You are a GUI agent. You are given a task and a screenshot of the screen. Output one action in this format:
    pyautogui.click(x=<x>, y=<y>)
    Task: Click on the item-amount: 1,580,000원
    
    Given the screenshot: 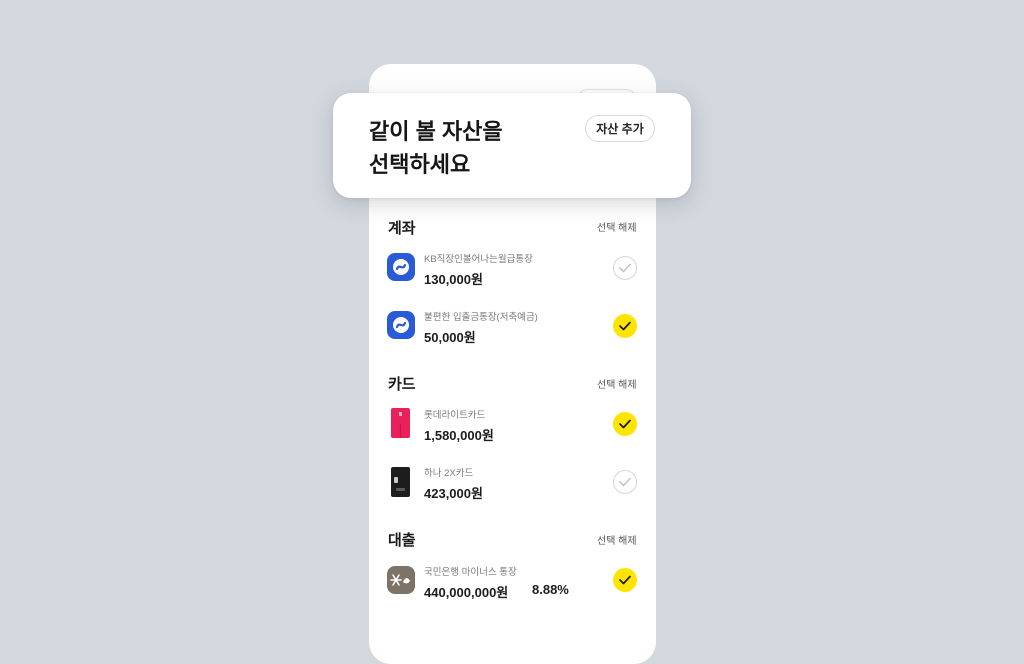 What is the action you would take?
    pyautogui.click(x=459, y=435)
    